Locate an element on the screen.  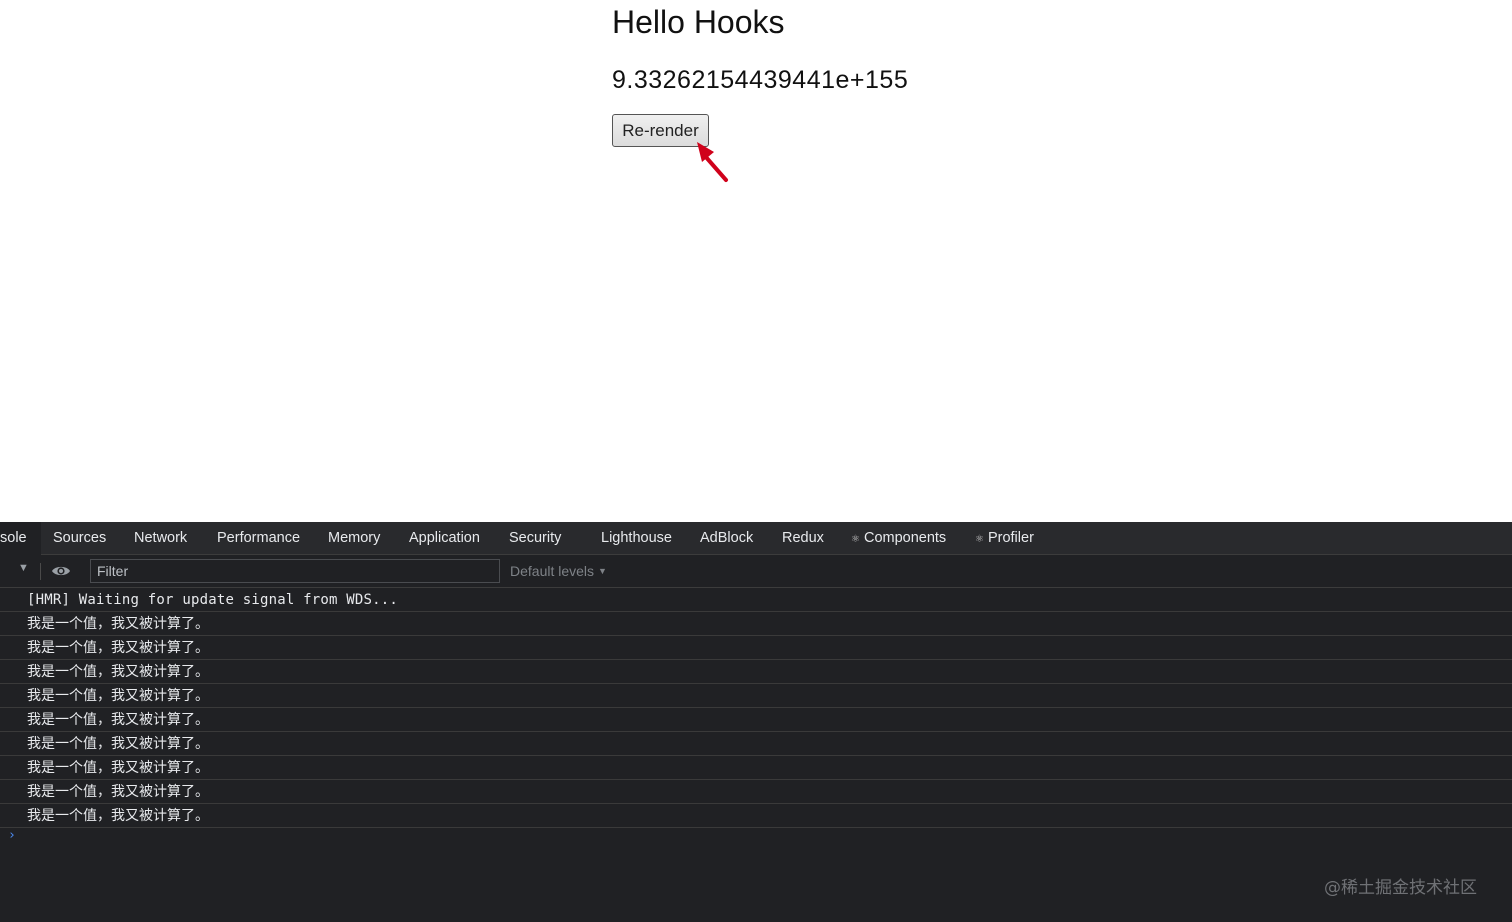
annotation-arrow-icon is located at coordinates (712, 162).